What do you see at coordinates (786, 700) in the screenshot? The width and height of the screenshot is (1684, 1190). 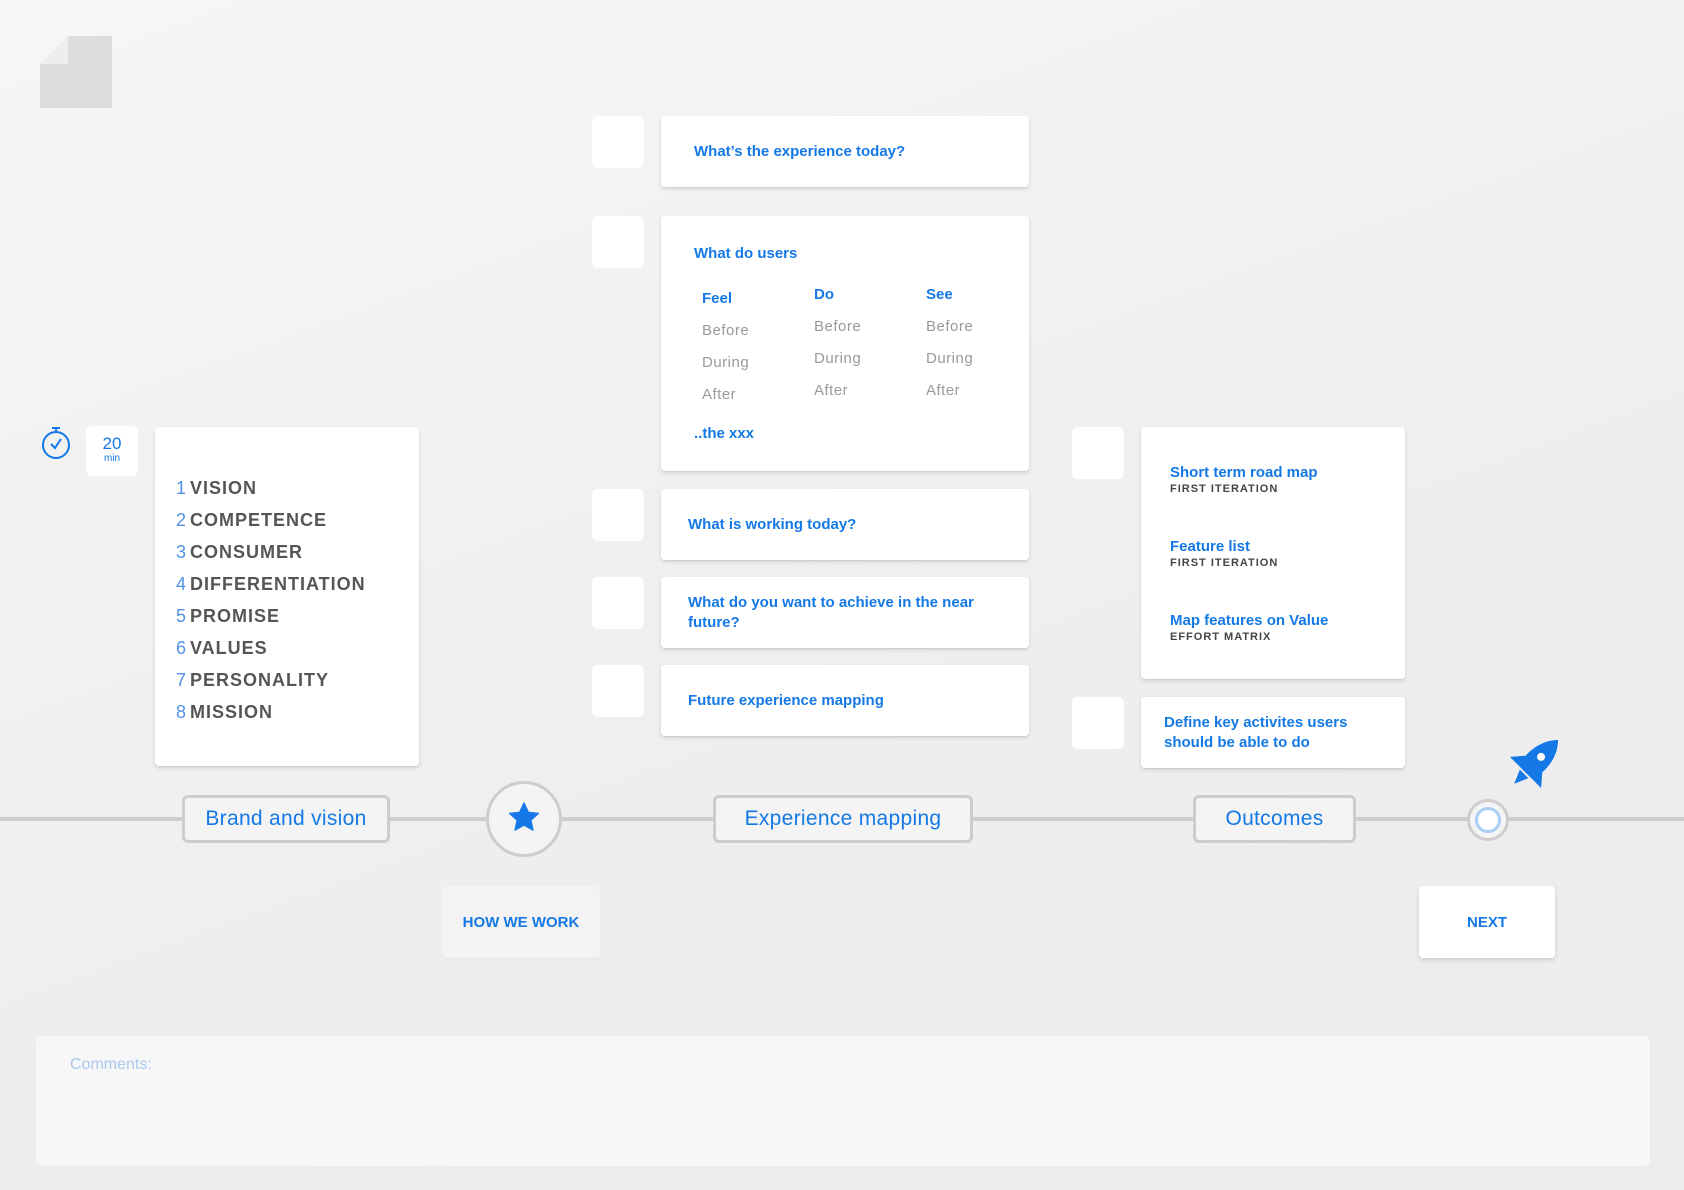 I see `future-mapping-text: Future experience mapping` at bounding box center [786, 700].